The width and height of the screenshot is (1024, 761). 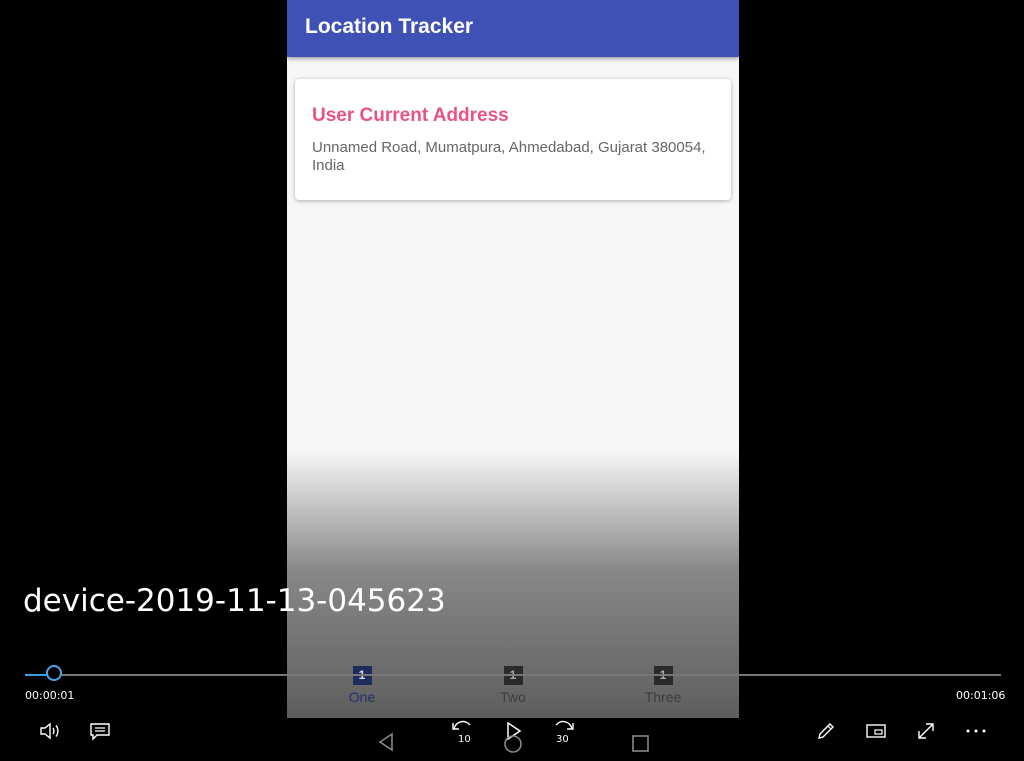 What do you see at coordinates (463, 731) in the screenshot?
I see `rewind-10-icon: 10` at bounding box center [463, 731].